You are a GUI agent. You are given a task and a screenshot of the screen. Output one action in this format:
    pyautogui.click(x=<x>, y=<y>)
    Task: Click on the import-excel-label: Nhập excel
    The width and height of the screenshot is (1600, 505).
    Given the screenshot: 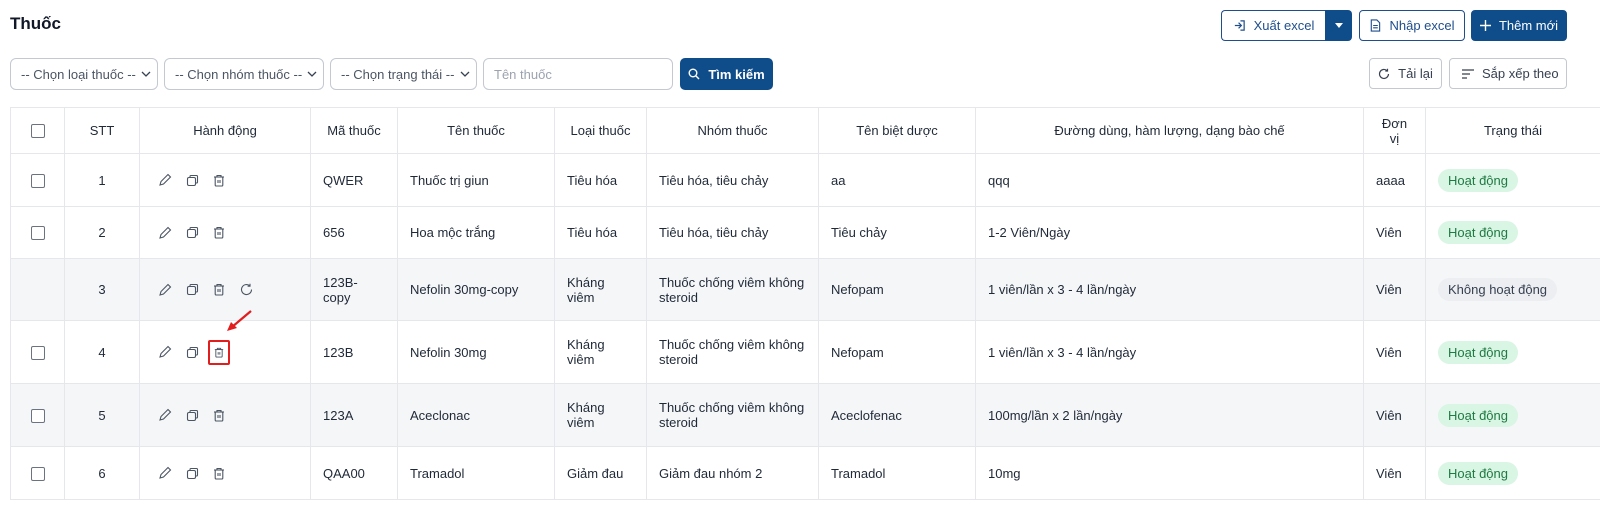 What is the action you would take?
    pyautogui.click(x=1422, y=25)
    